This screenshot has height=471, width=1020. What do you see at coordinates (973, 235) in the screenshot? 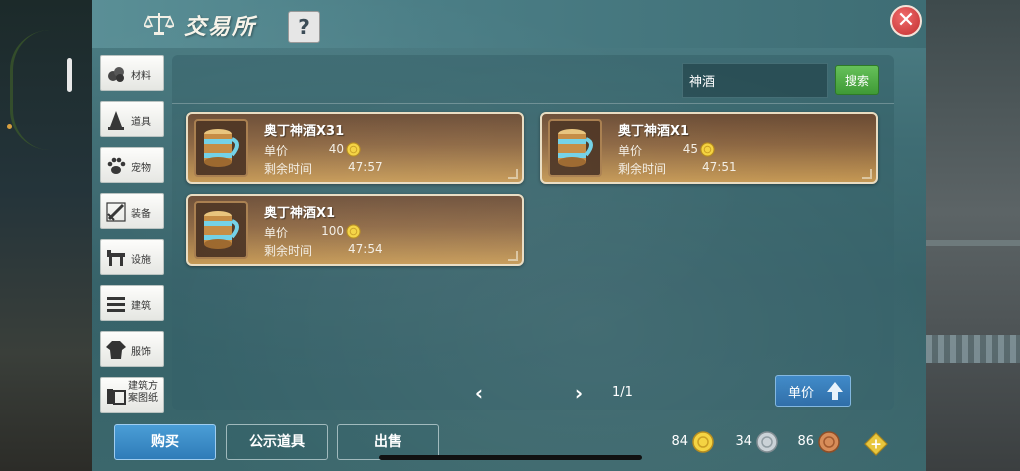
I see `game-background-right` at bounding box center [973, 235].